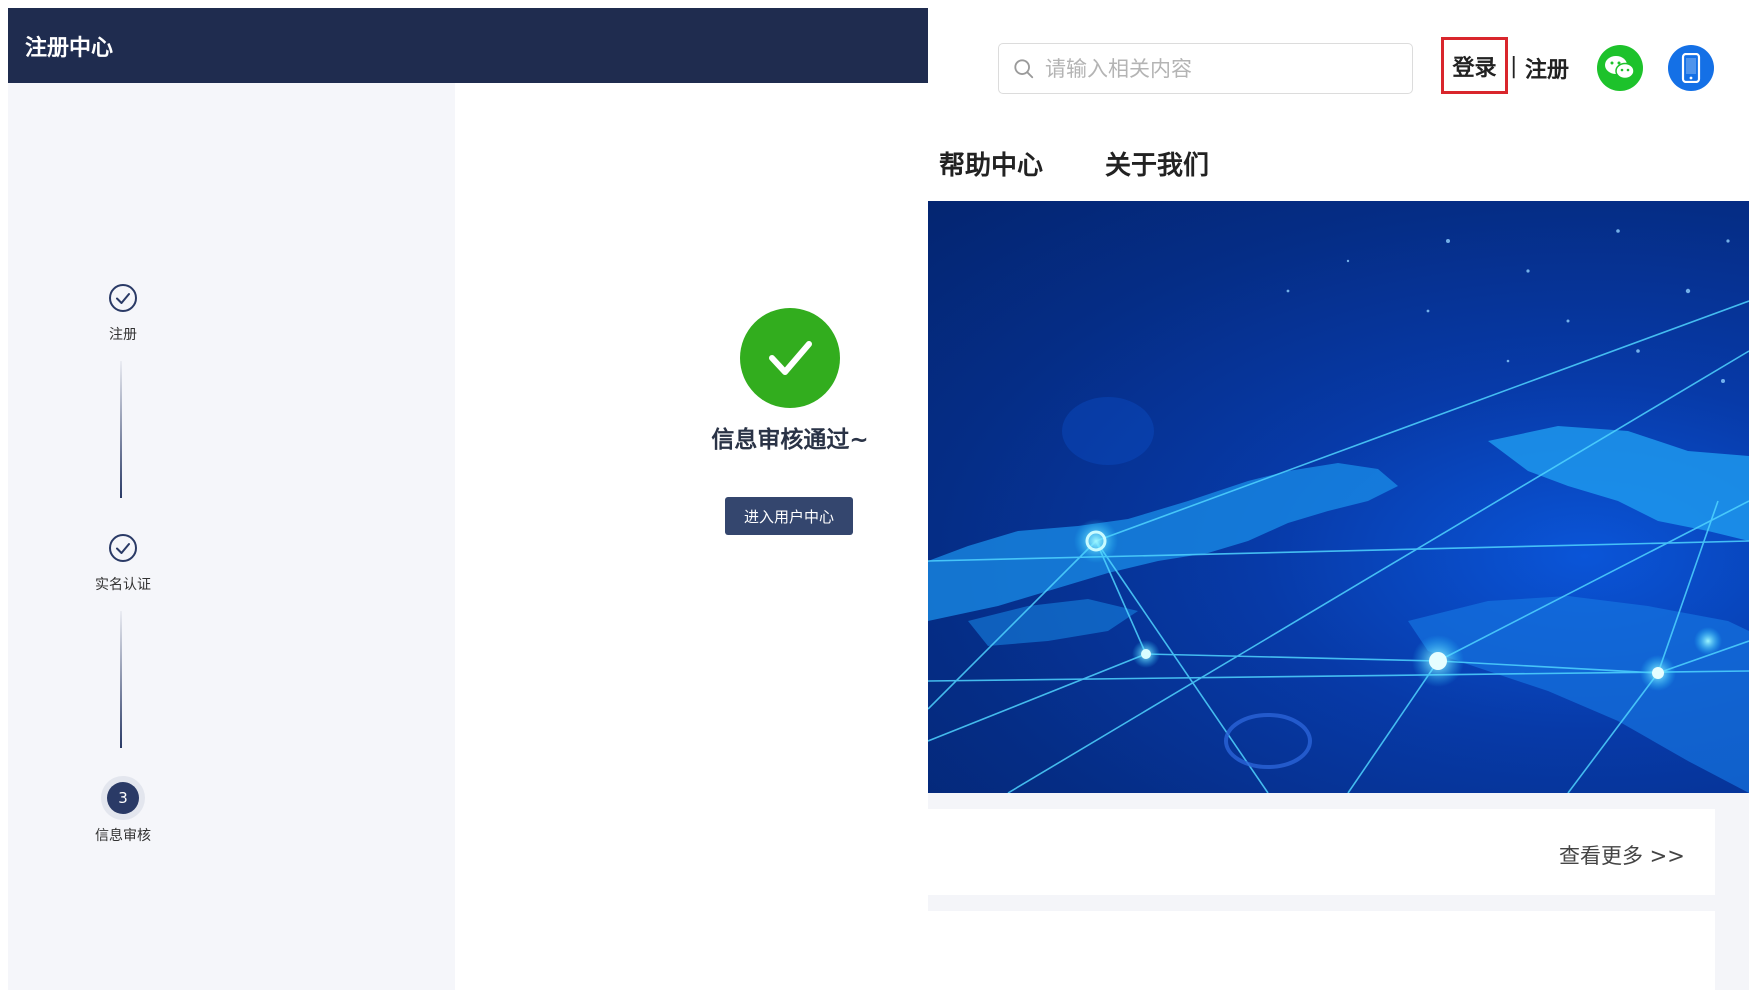  I want to click on step-register: 注册, so click(123, 313).